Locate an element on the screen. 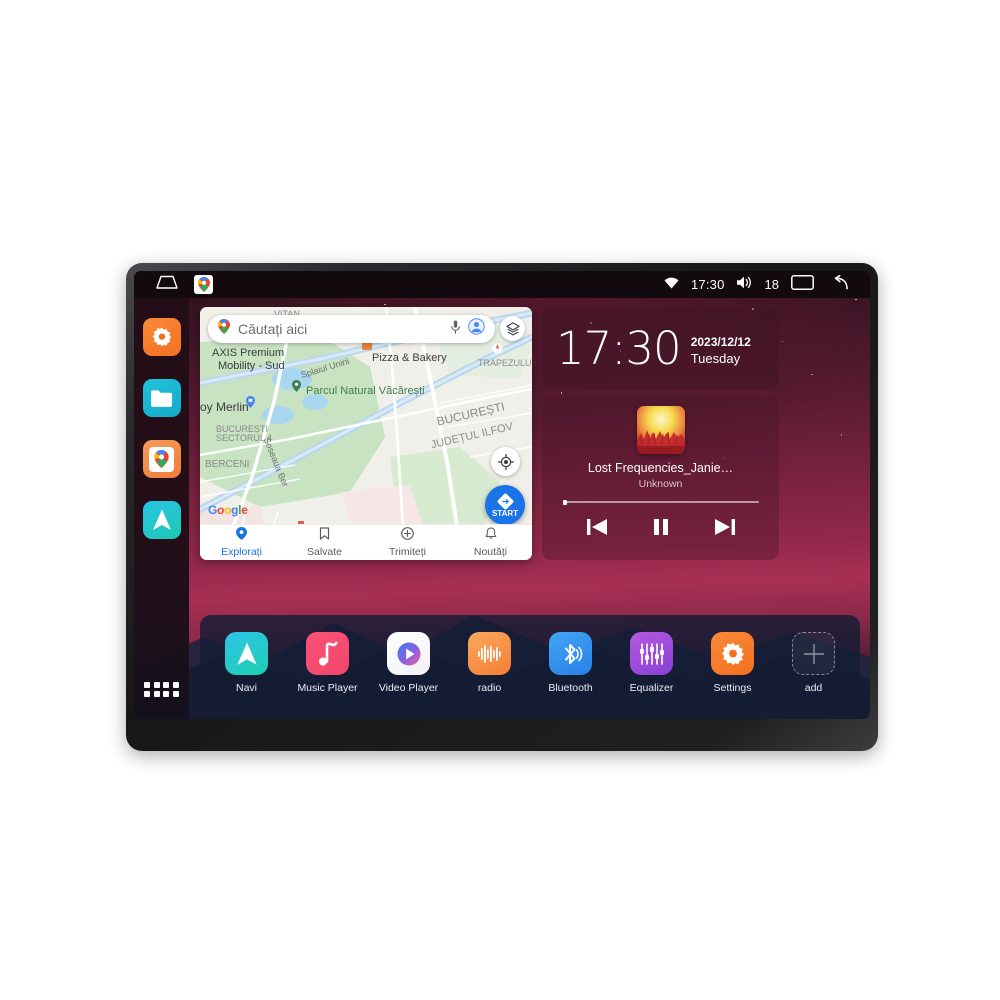 This screenshot has width=1000, height=1000. album-art is located at coordinates (660, 430).